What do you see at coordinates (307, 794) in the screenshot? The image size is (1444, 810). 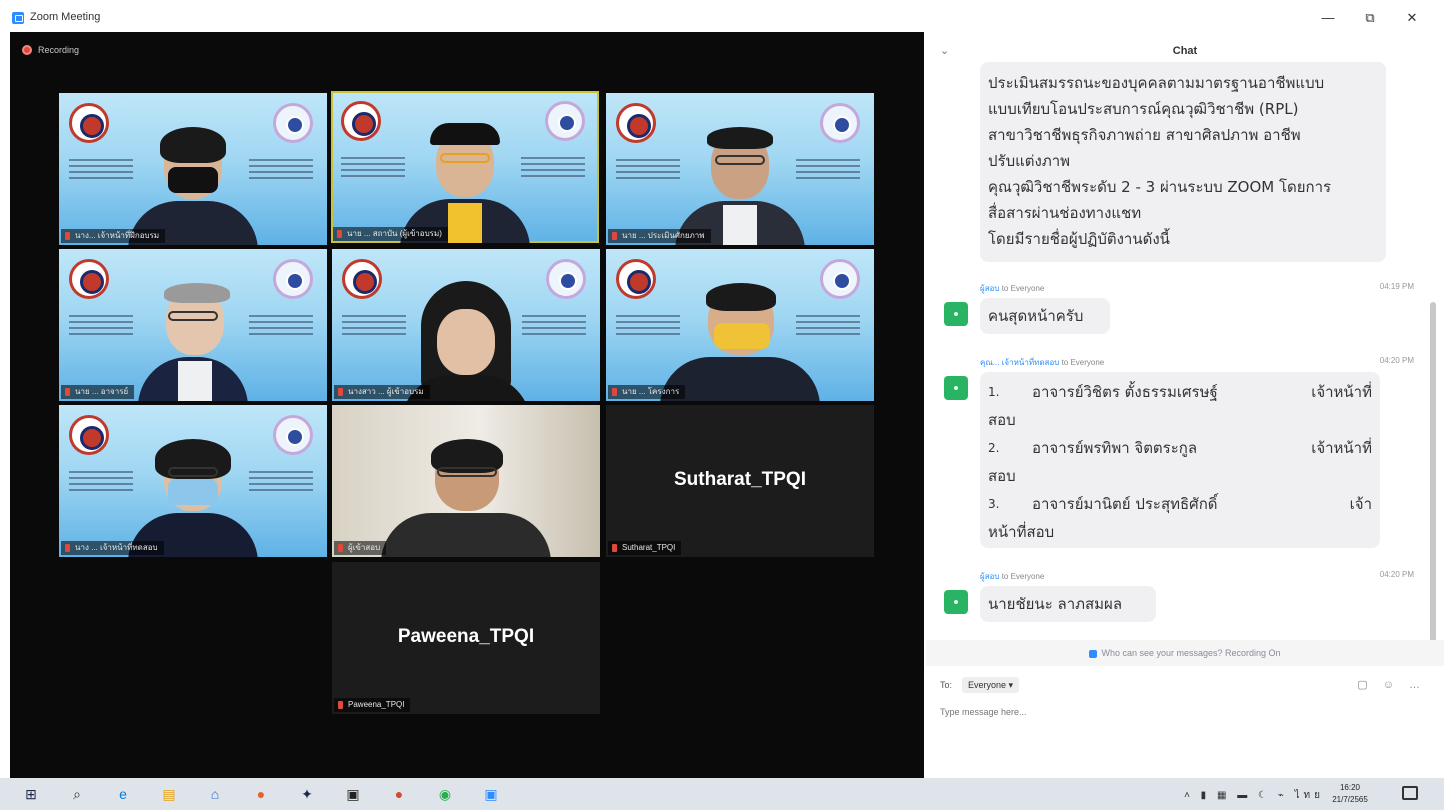 I see `dropbox-icon: ✦` at bounding box center [307, 794].